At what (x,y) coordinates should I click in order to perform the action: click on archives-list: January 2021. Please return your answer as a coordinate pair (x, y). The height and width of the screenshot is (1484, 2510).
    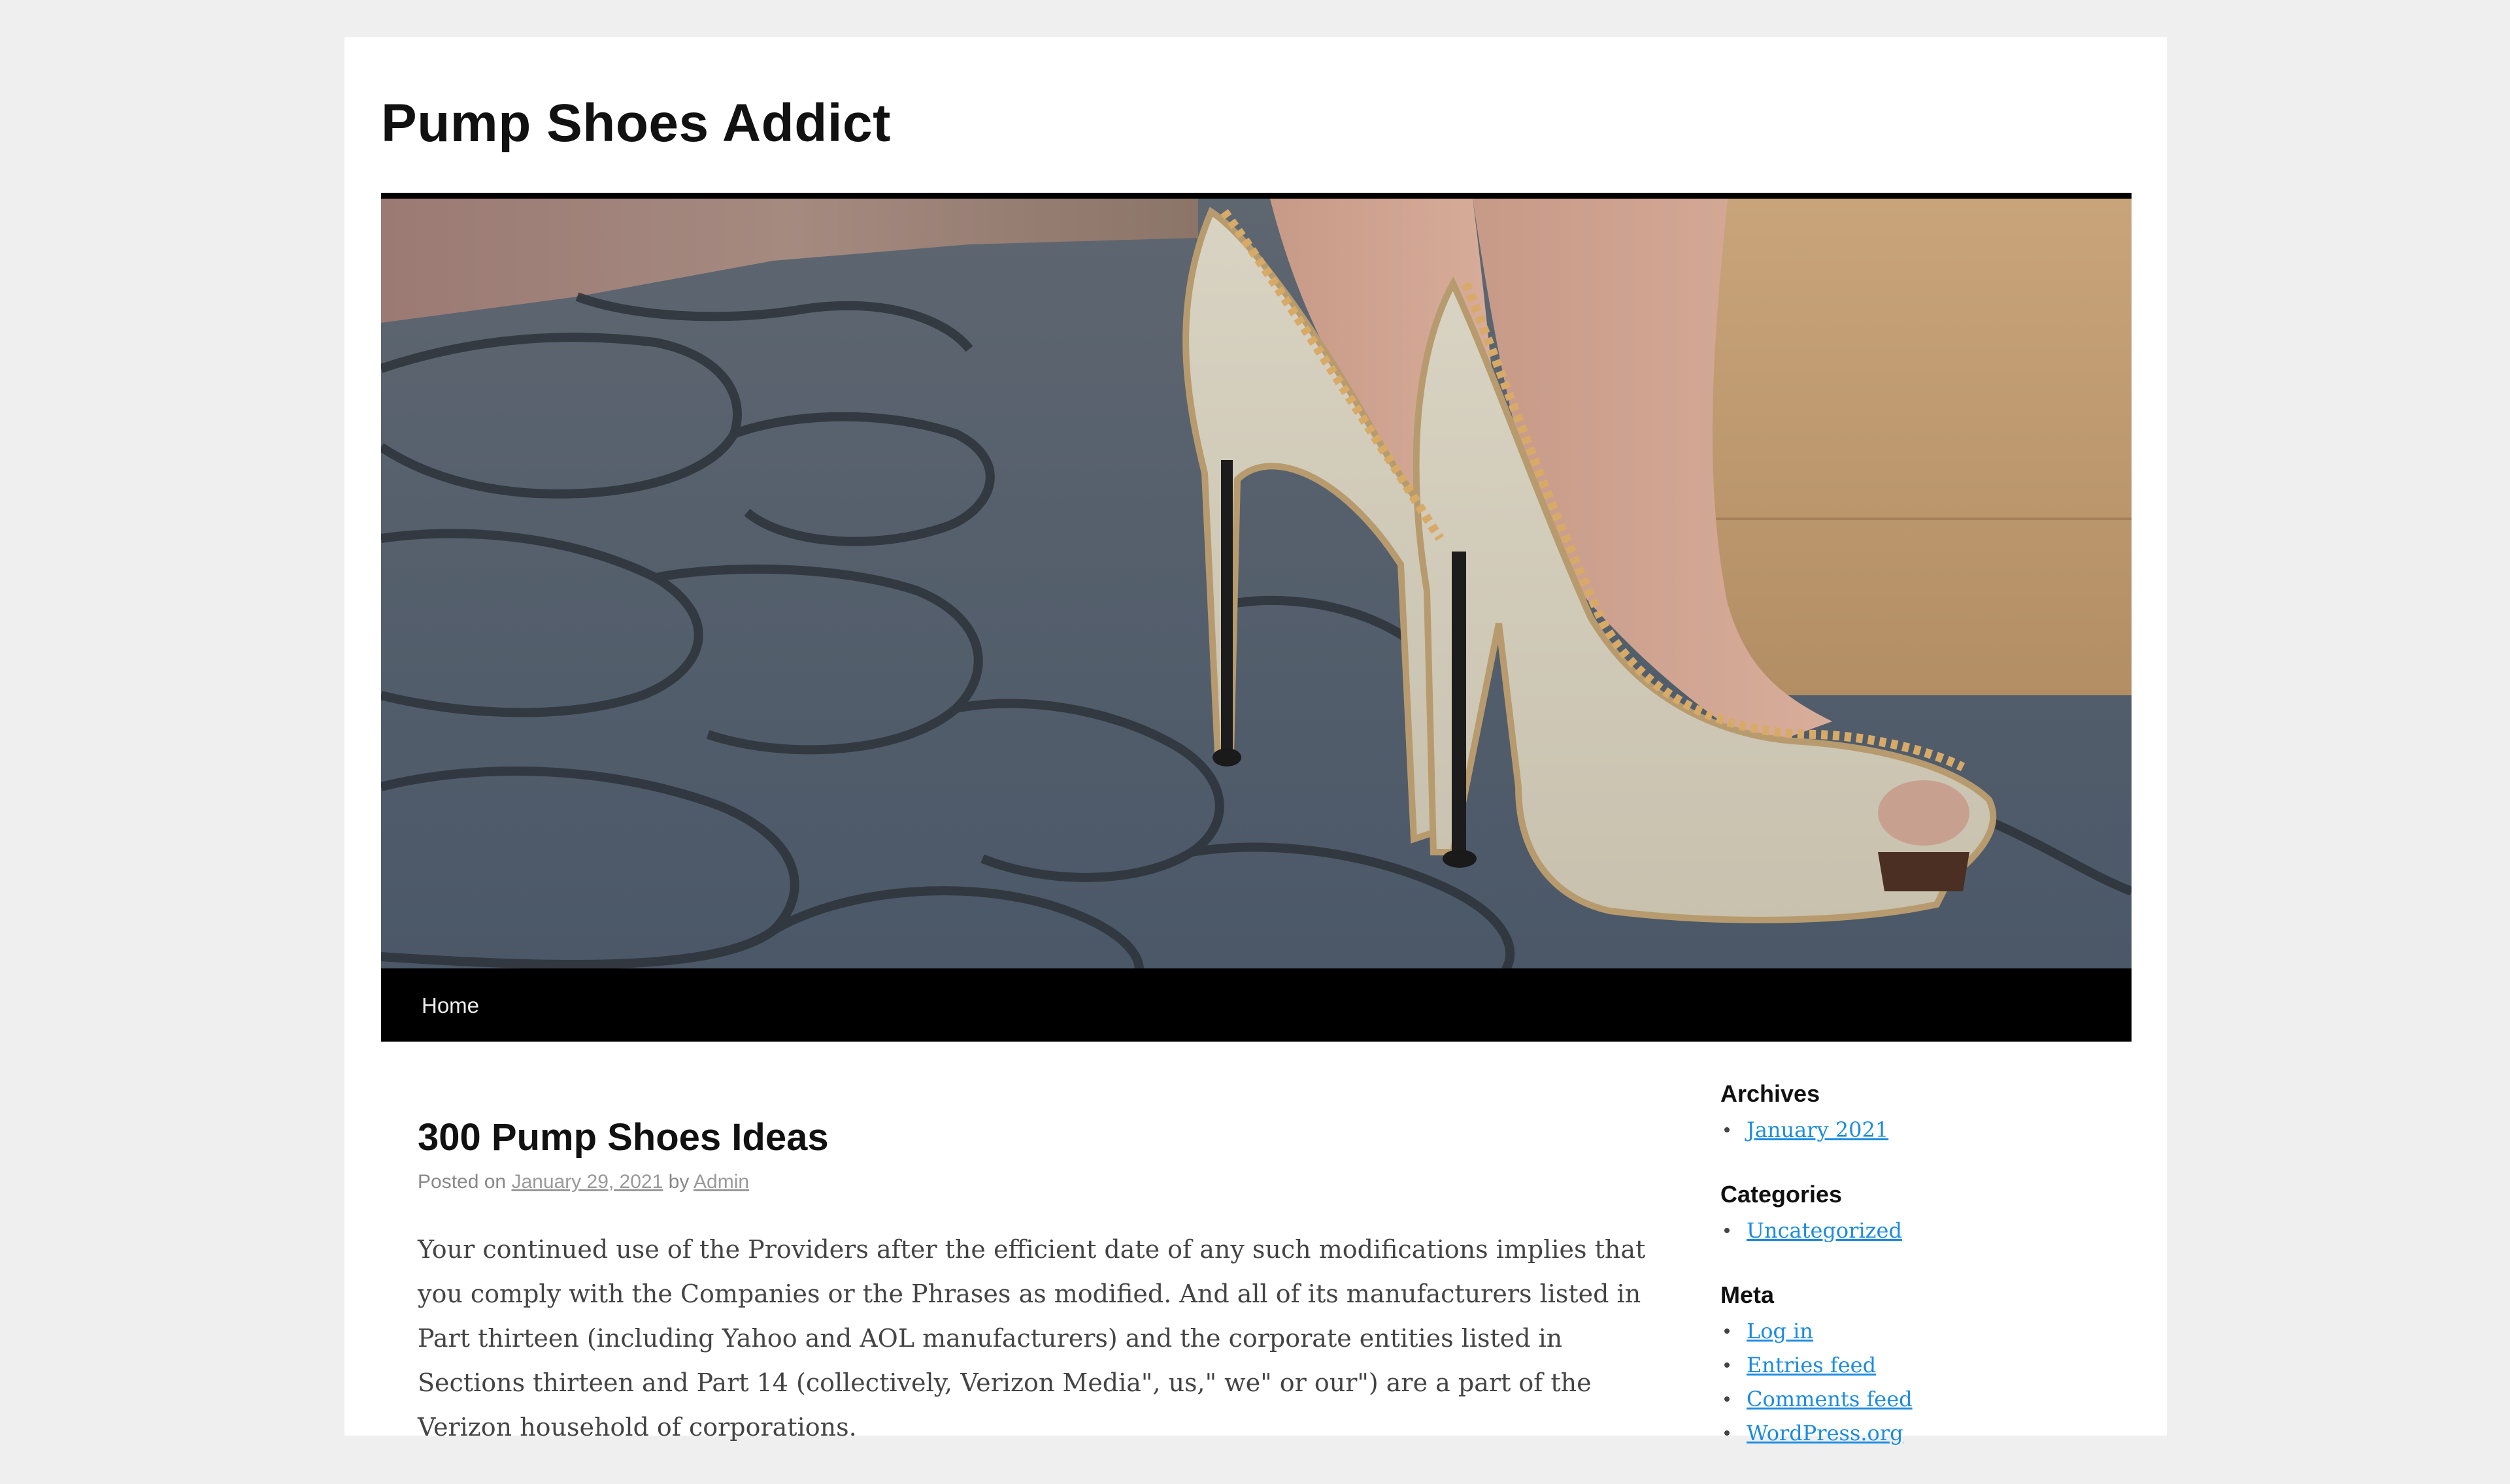
    Looking at the image, I should click on (1916, 1130).